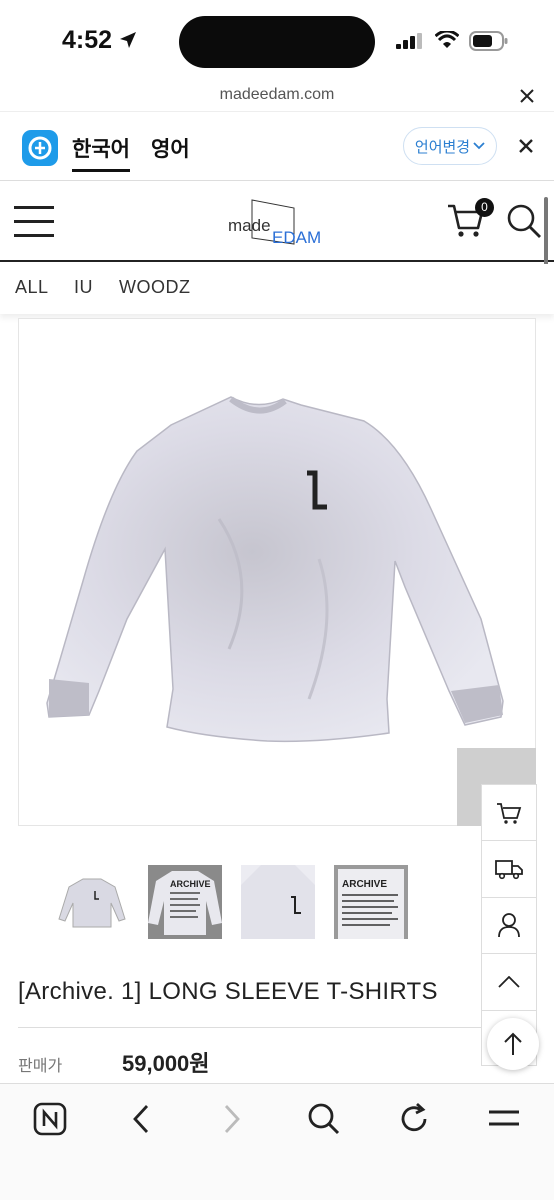  I want to click on chevron-down-icon, so click(479, 146).